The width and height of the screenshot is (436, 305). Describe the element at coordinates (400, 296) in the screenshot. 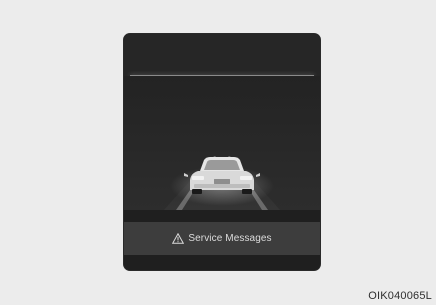

I see `figure-code: OIK040065L` at that location.